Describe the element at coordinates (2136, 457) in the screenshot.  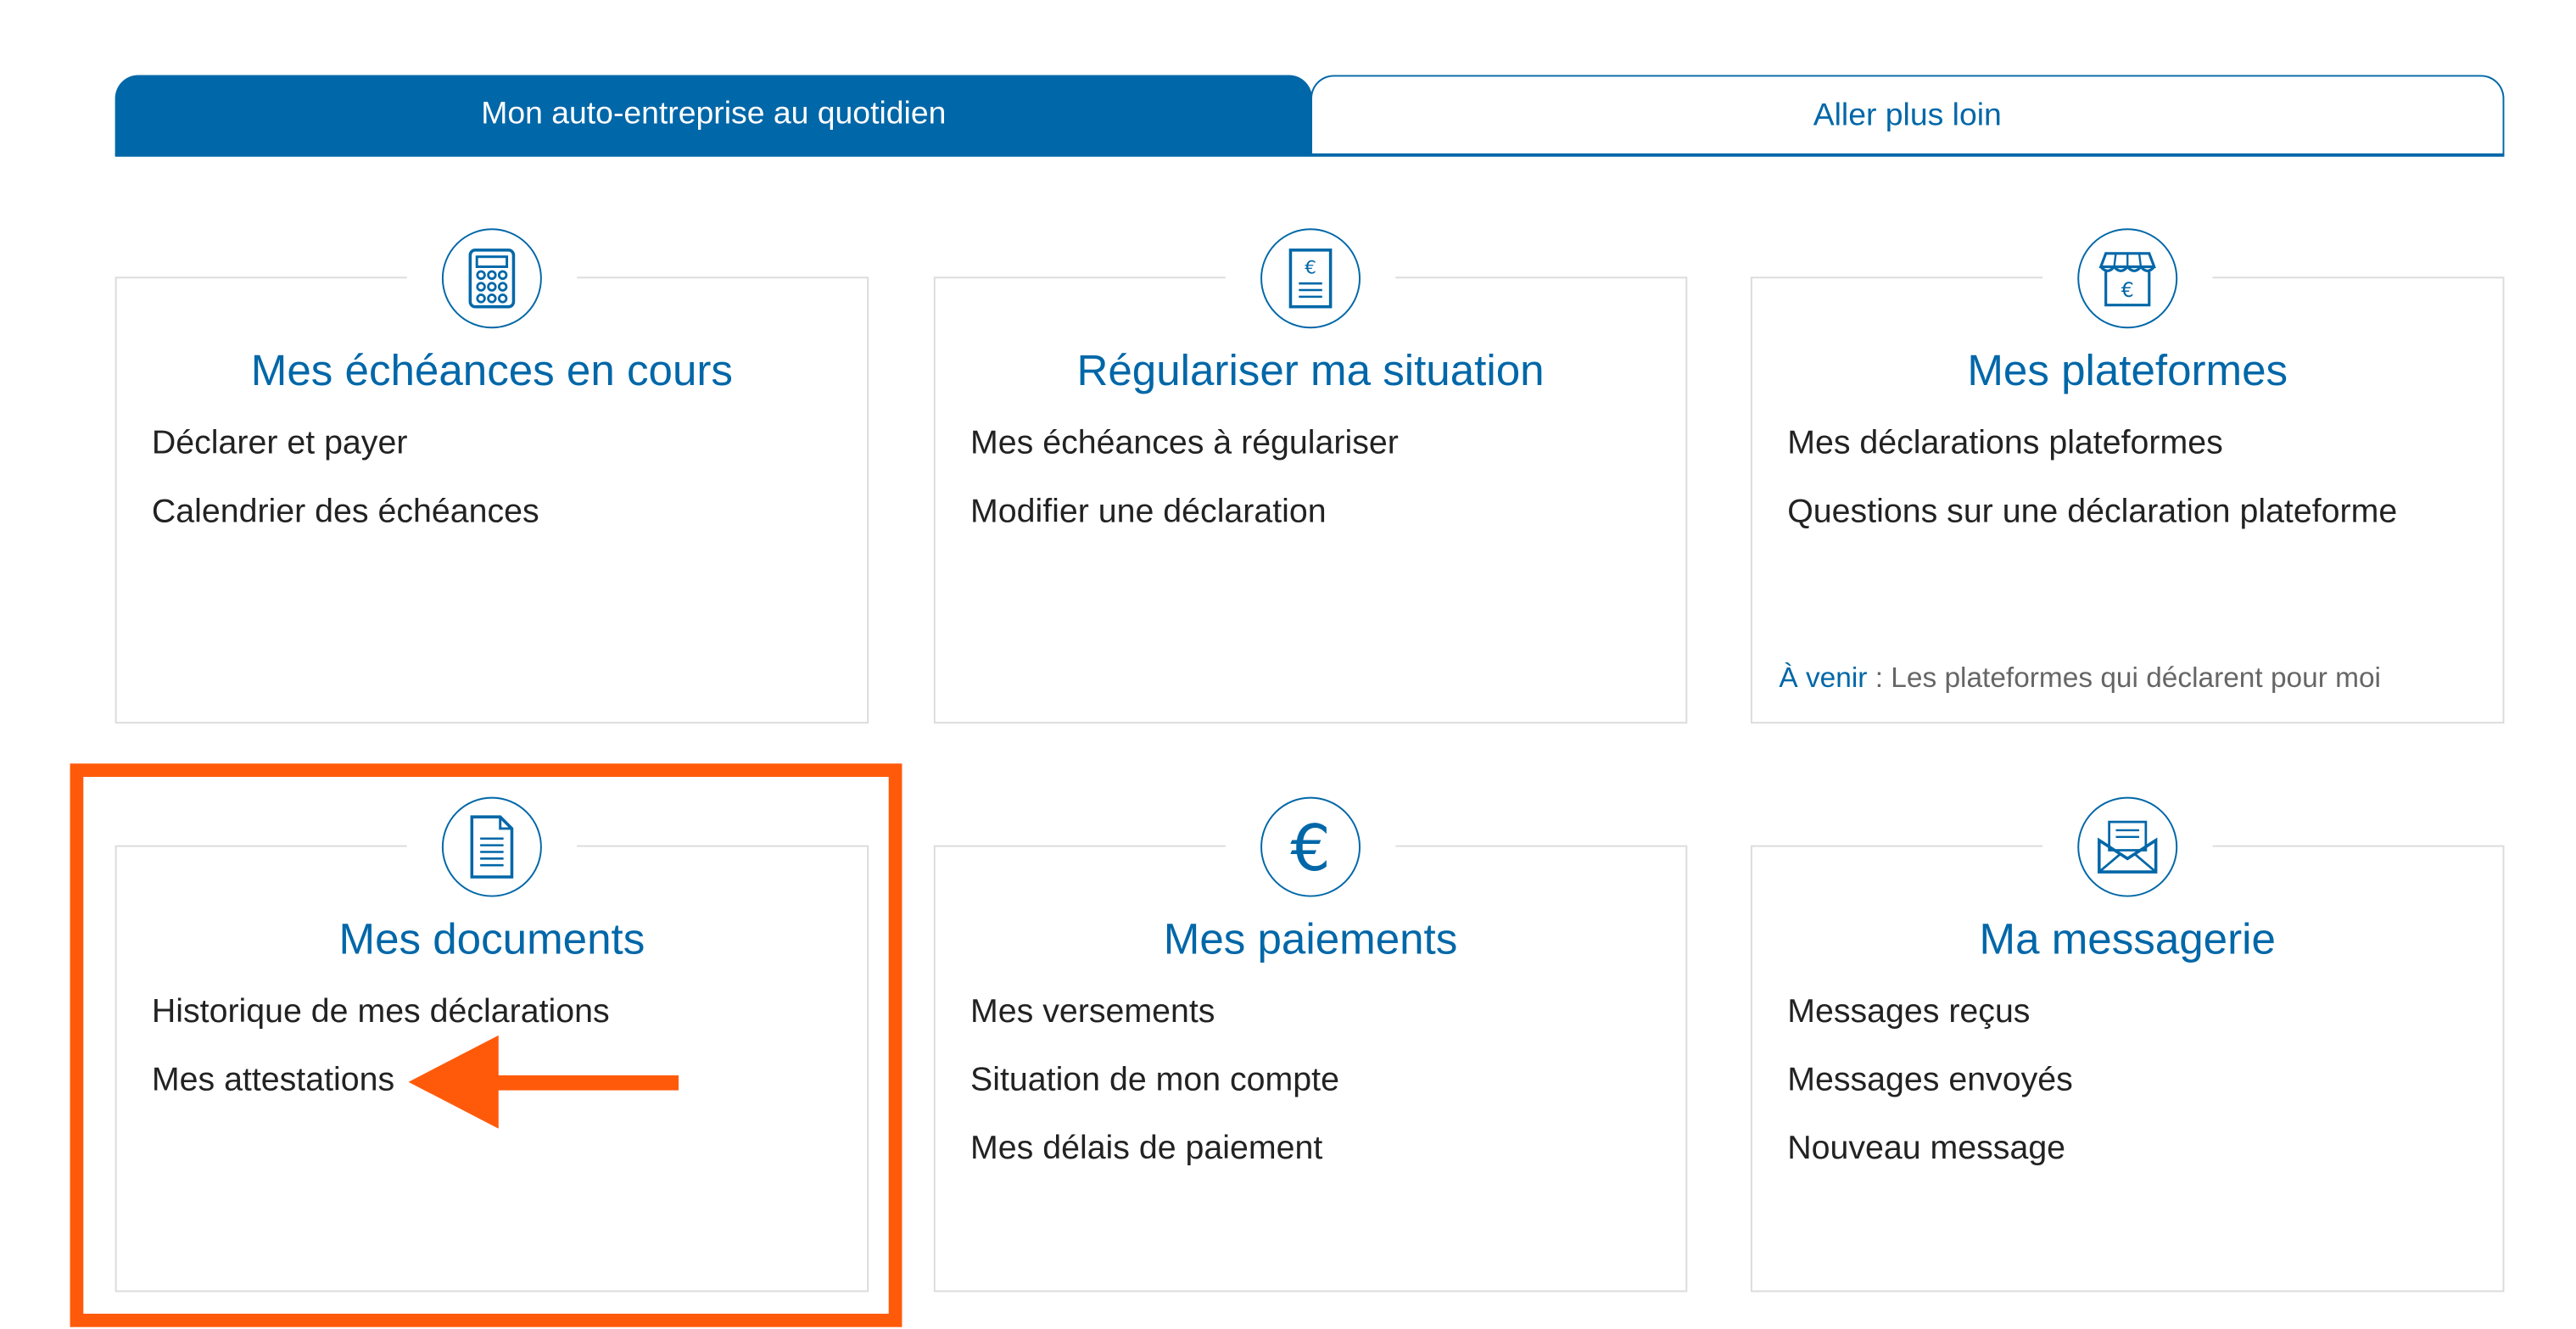
I see `link-platform-declarations: Mes déclarations plateformes` at that location.